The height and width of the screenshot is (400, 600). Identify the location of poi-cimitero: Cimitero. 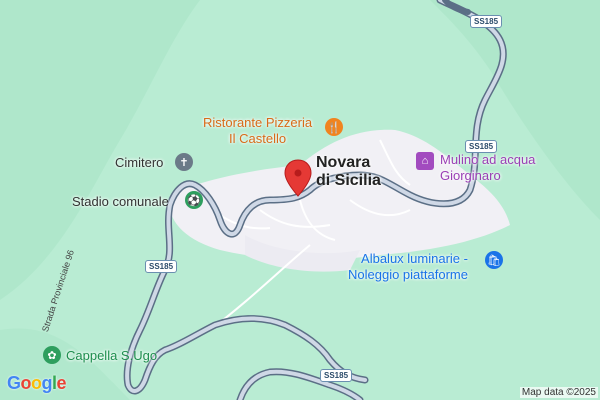
(139, 163).